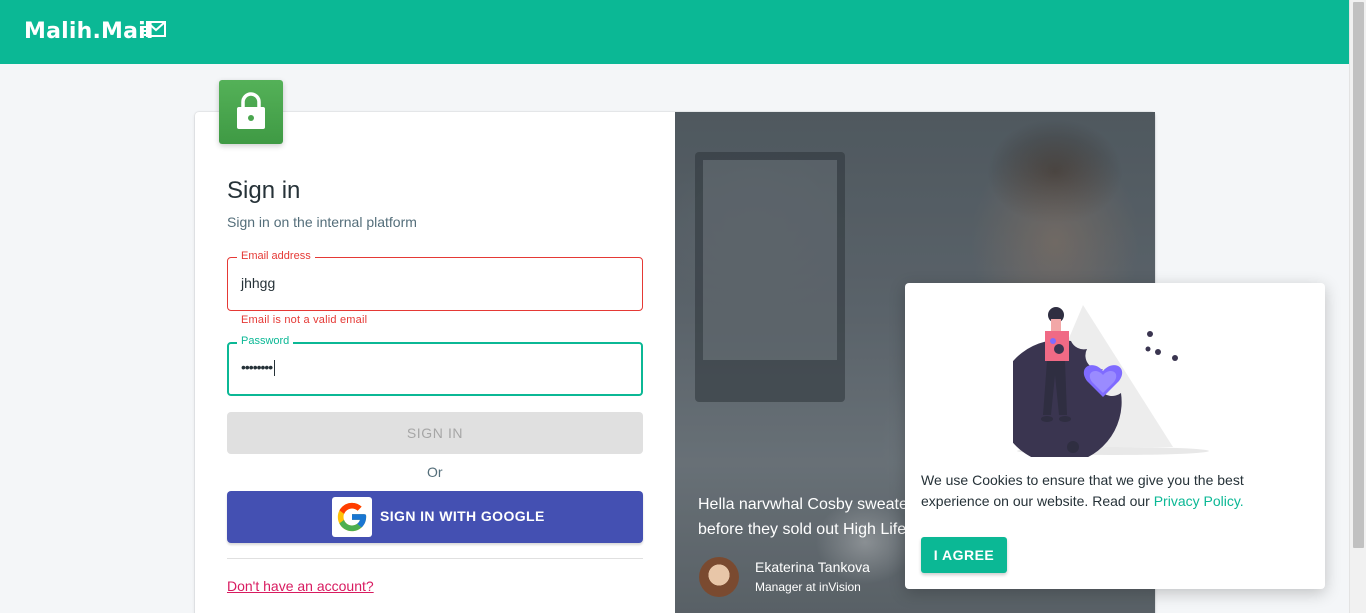 The image size is (1366, 613). I want to click on agree-button: I AGREE, so click(964, 555).